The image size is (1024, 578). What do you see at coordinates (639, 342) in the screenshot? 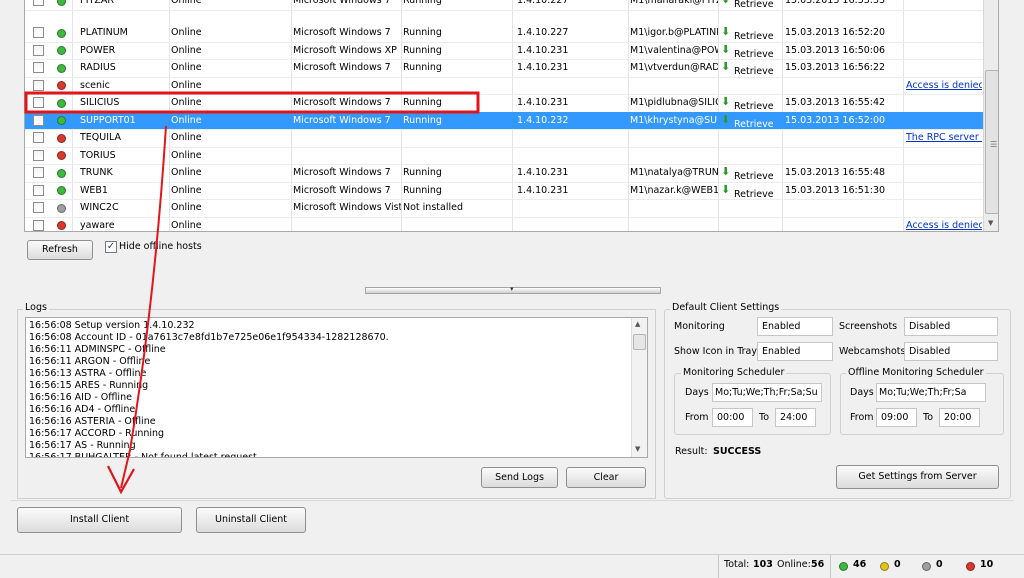
I see `scrollbar-thumb` at bounding box center [639, 342].